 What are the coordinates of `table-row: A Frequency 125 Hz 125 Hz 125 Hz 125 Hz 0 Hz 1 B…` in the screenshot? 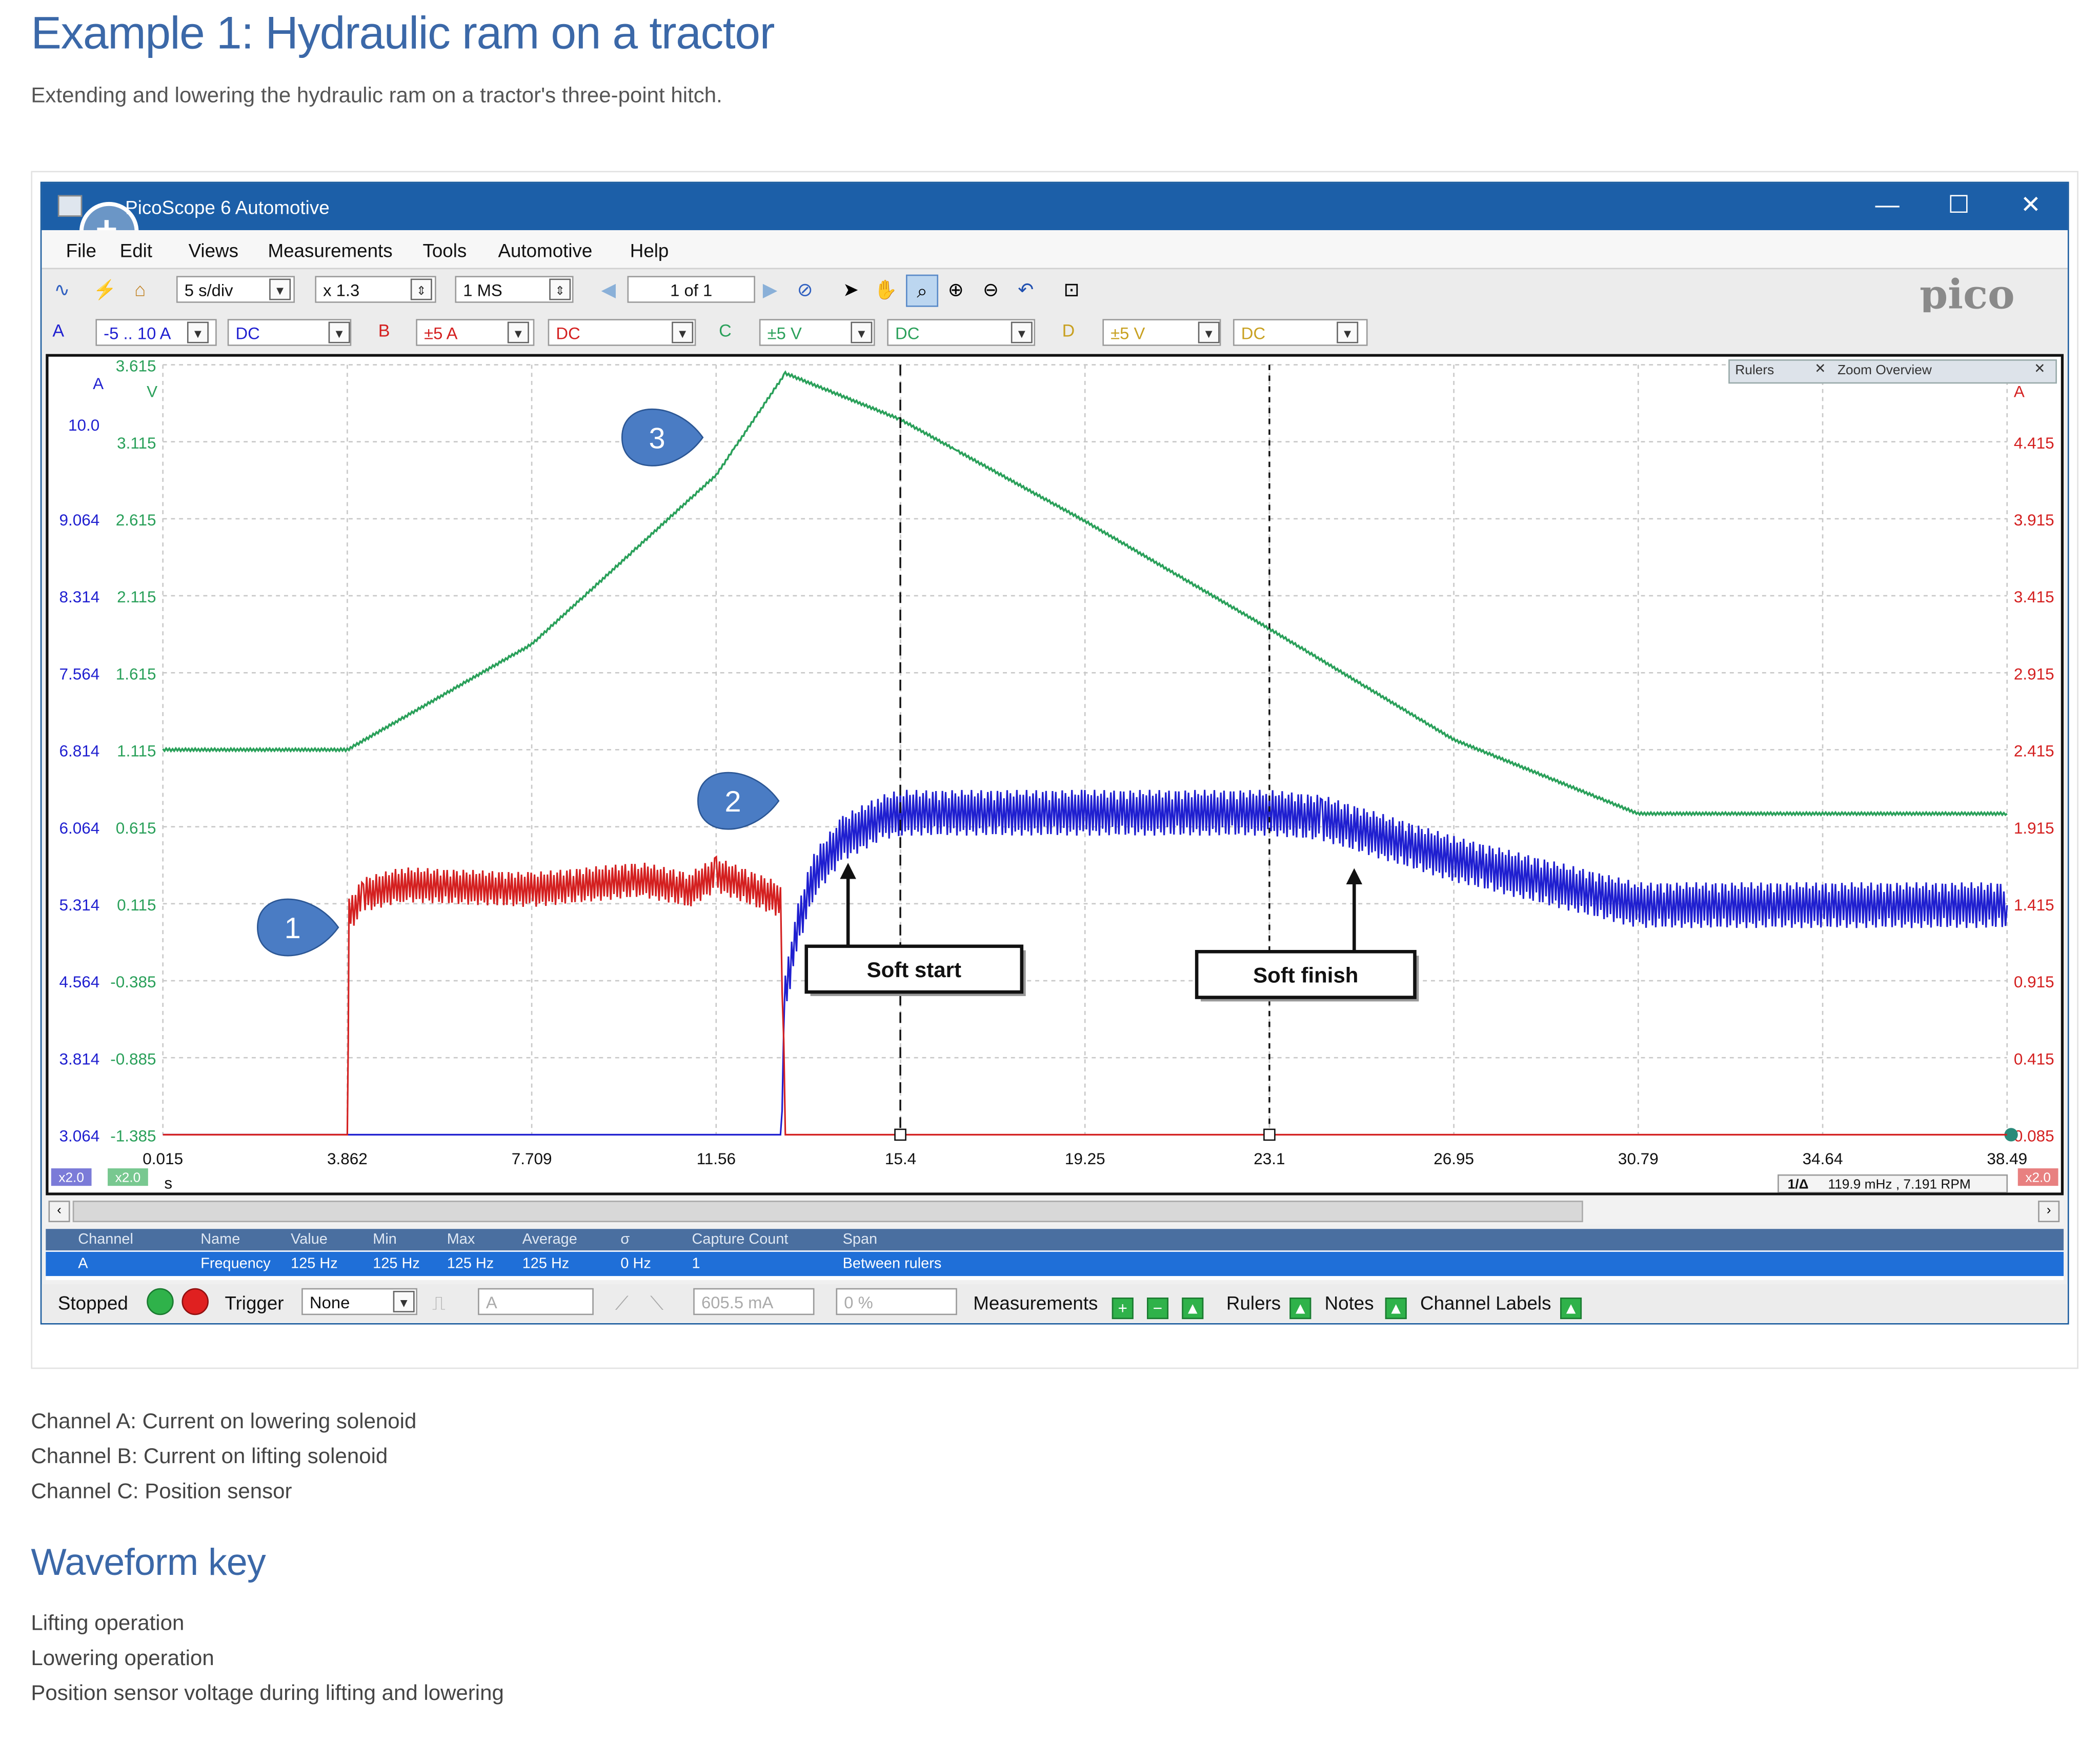 It's located at (1055, 1264).